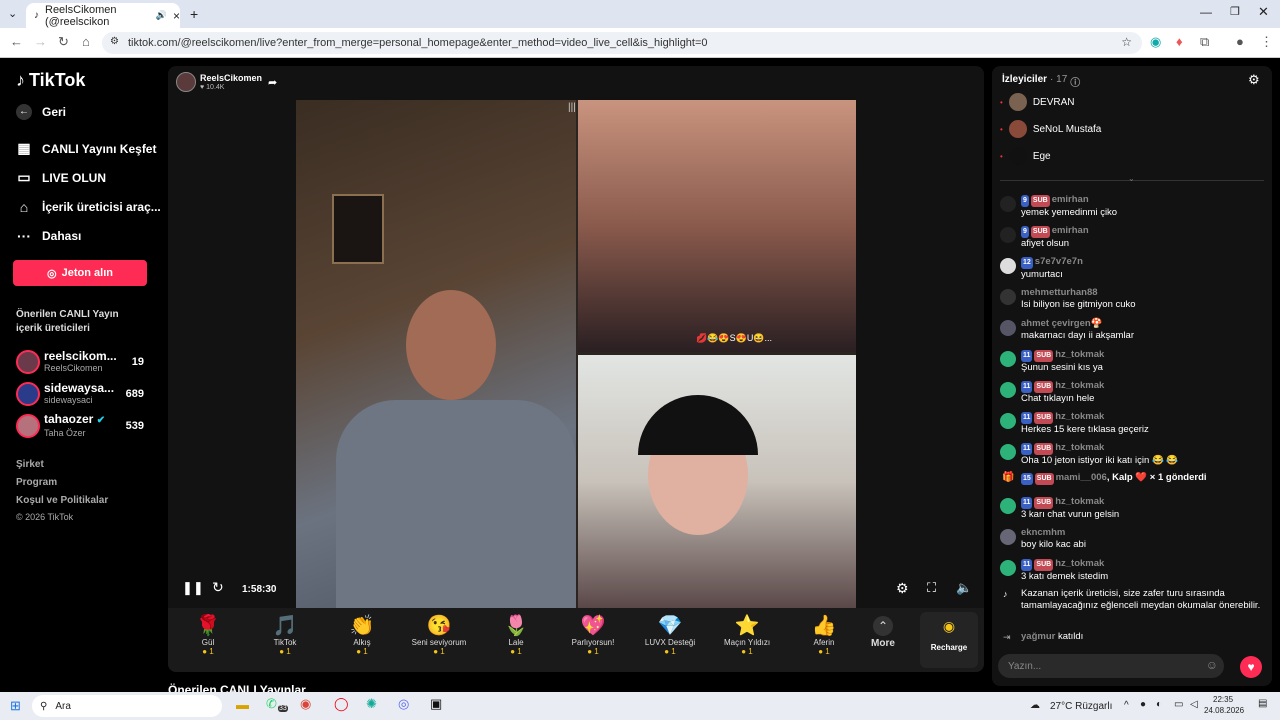 The height and width of the screenshot is (720, 1280). What do you see at coordinates (1206, 12) in the screenshot?
I see `minimize-icon: —` at bounding box center [1206, 12].